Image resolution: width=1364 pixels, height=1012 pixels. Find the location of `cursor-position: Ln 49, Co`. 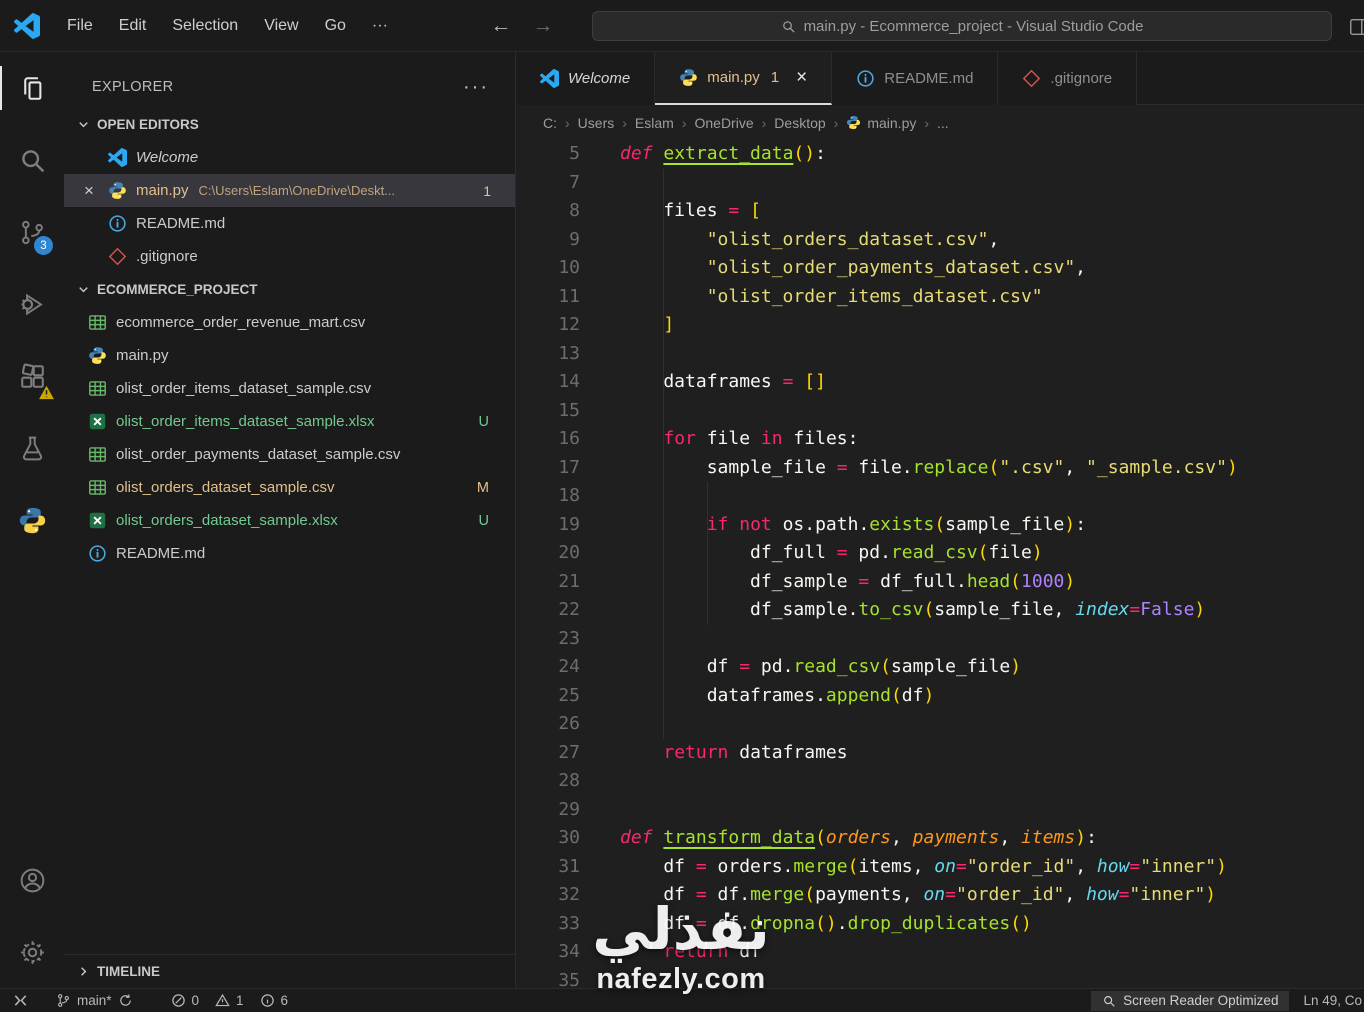

cursor-position: Ln 49, Co is located at coordinates (1333, 1000).